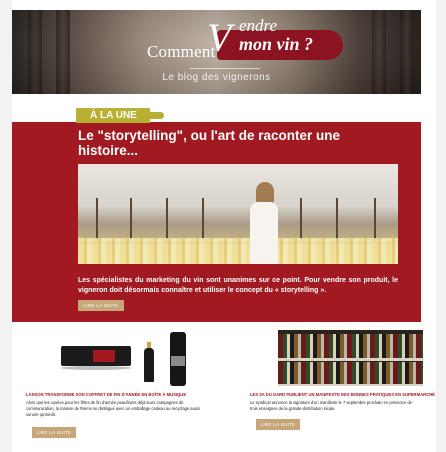 This screenshot has height=452, width=446. Describe the element at coordinates (258, 25) in the screenshot. I see `logo-word-vendre: endre` at that location.